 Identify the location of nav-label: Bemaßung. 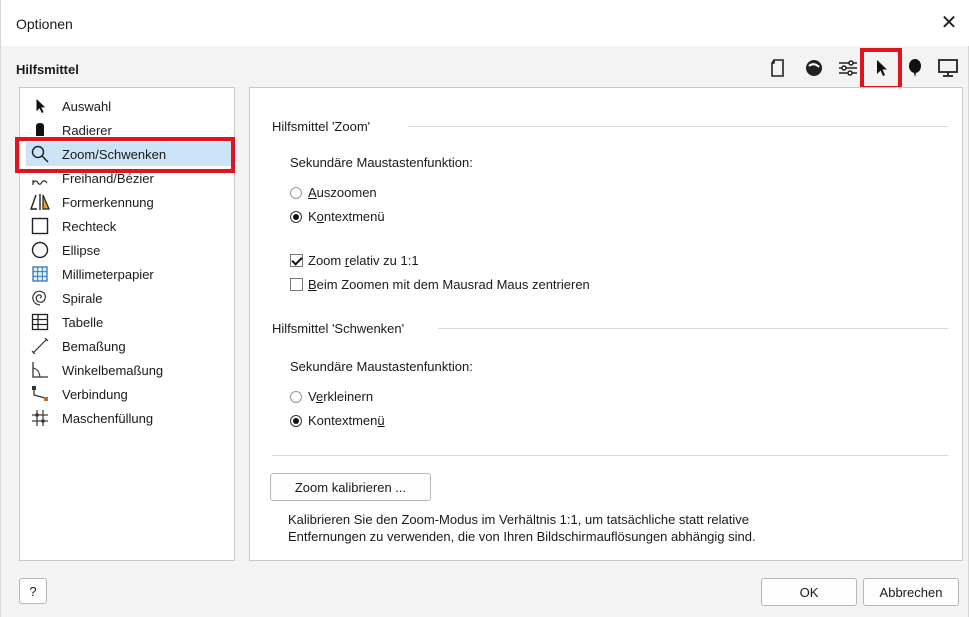
(94, 346).